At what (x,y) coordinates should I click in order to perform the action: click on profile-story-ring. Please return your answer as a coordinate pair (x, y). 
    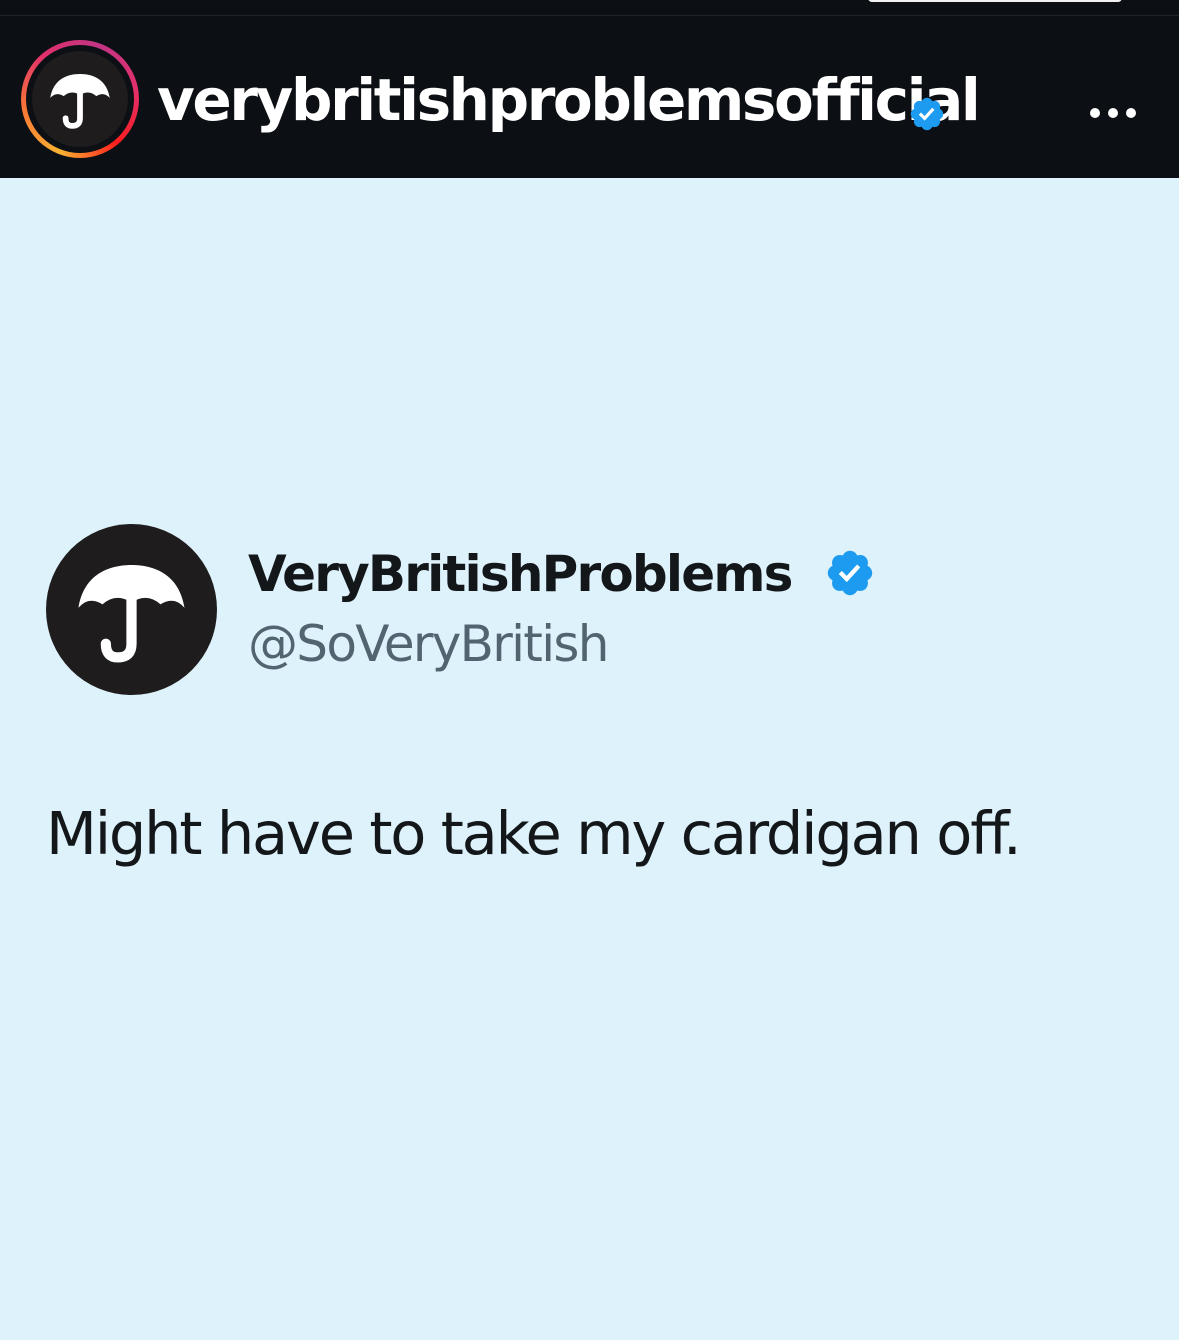
    Looking at the image, I should click on (80, 99).